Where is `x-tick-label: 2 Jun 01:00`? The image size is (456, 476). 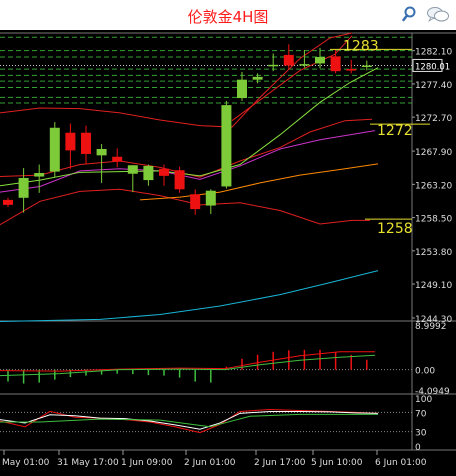 x-tick-label: 2 Jun 01:00 is located at coordinates (210, 463).